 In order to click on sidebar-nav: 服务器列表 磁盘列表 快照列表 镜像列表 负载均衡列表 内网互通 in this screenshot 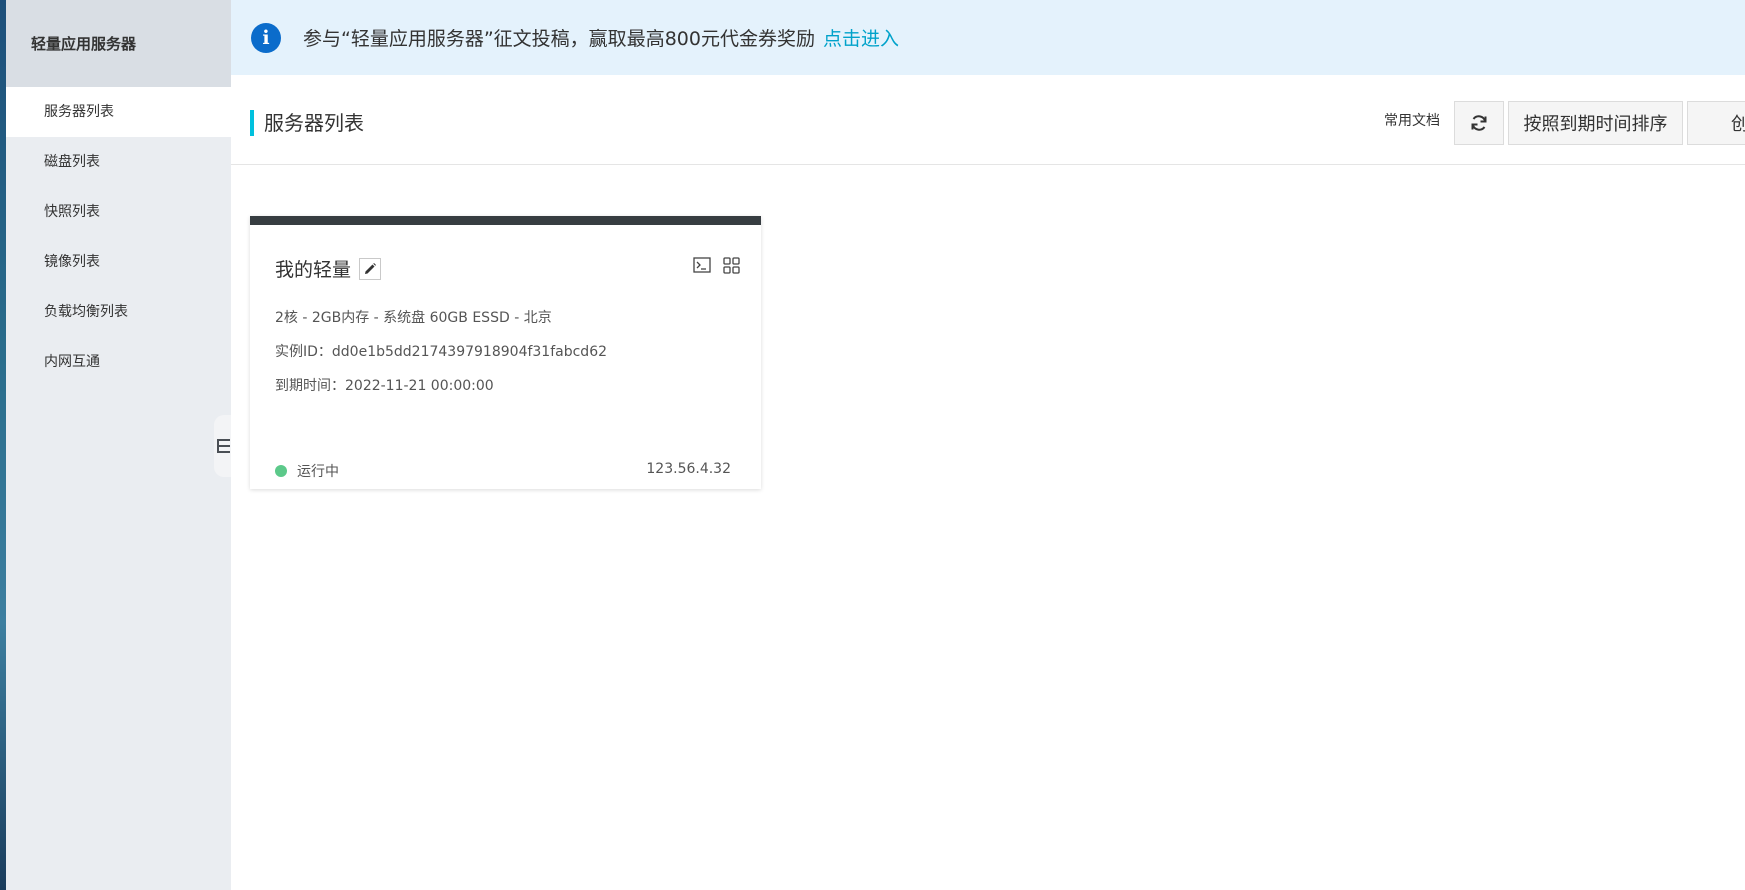, I will do `click(118, 237)`.